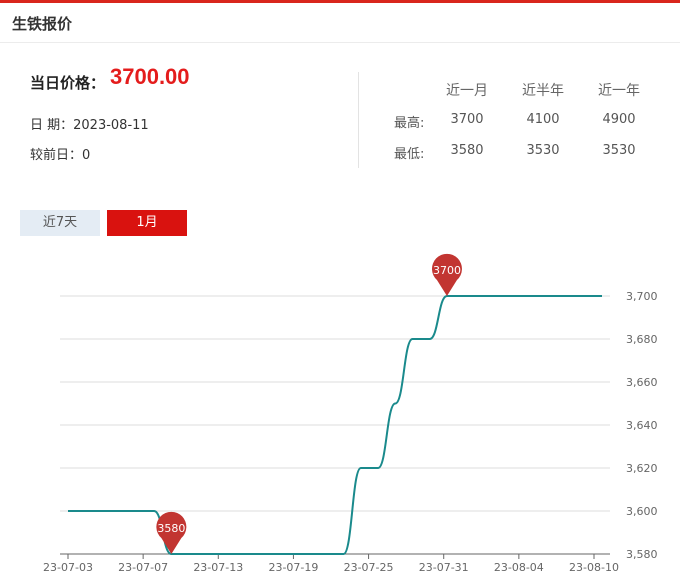  I want to click on y-tick-label: 3,600, so click(642, 511).